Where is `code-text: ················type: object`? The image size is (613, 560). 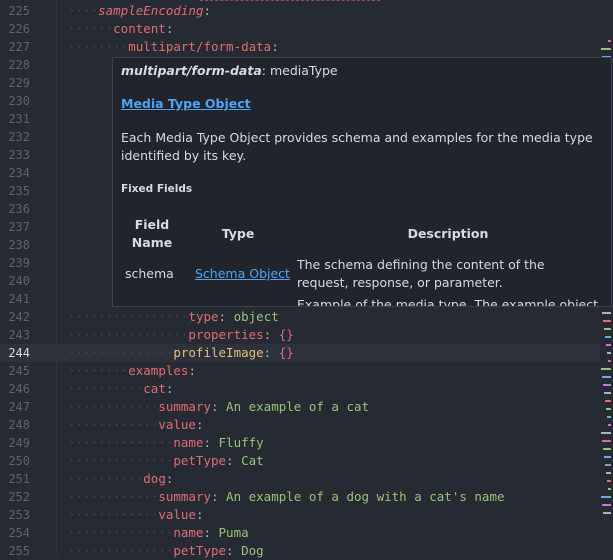 code-text: ················type: object is located at coordinates (173, 316).